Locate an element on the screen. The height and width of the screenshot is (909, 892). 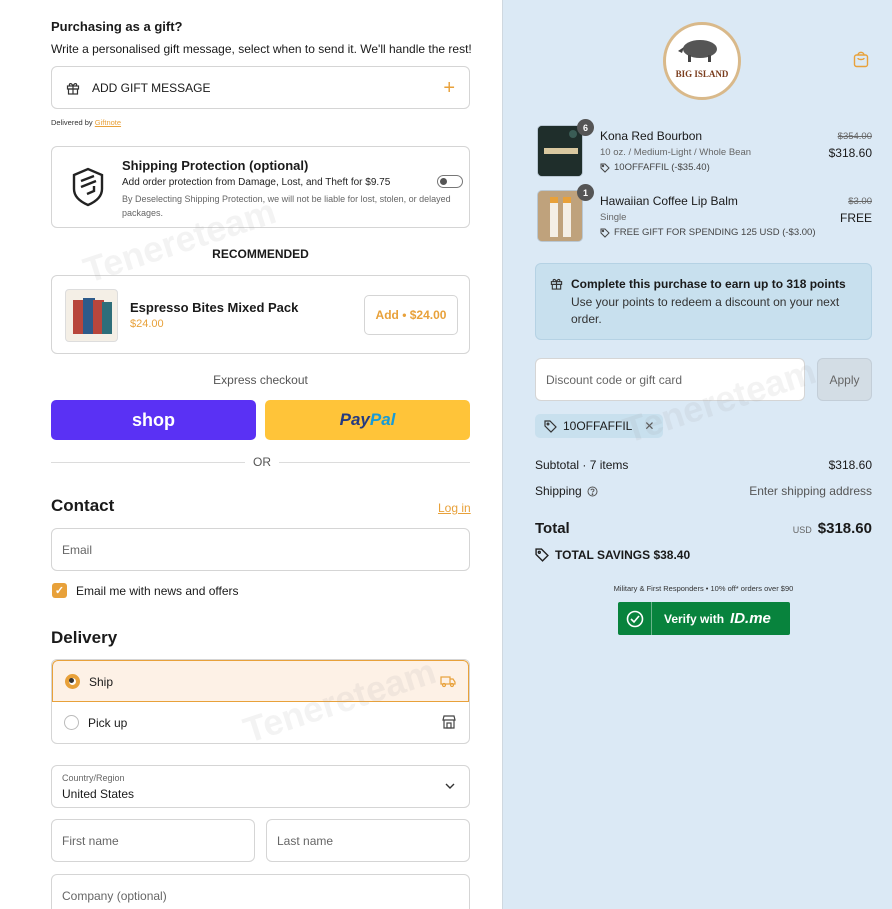
applied-code-chip: 10OFFAFFIL ✕ is located at coordinates (599, 426).